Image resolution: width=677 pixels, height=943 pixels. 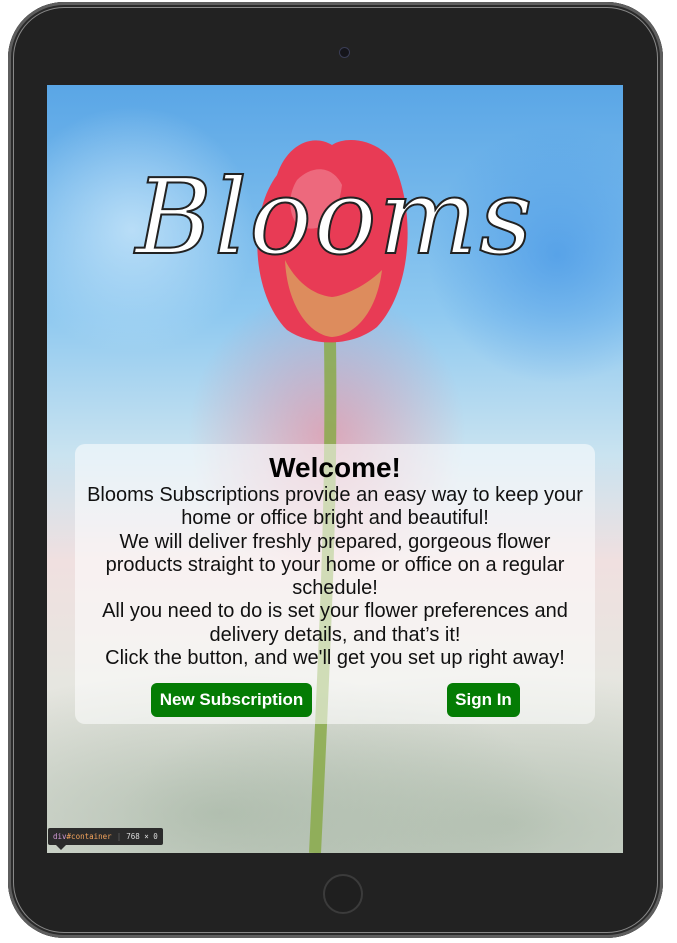 What do you see at coordinates (142, 836) in the screenshot?
I see `tooltip-dimensions: 768 × 0` at bounding box center [142, 836].